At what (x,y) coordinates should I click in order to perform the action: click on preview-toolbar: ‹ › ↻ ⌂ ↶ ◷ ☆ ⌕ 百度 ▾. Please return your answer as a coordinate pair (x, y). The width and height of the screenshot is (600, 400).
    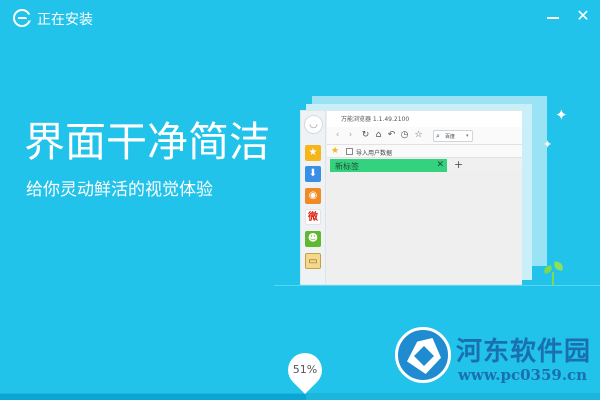
    Looking at the image, I should click on (424, 136).